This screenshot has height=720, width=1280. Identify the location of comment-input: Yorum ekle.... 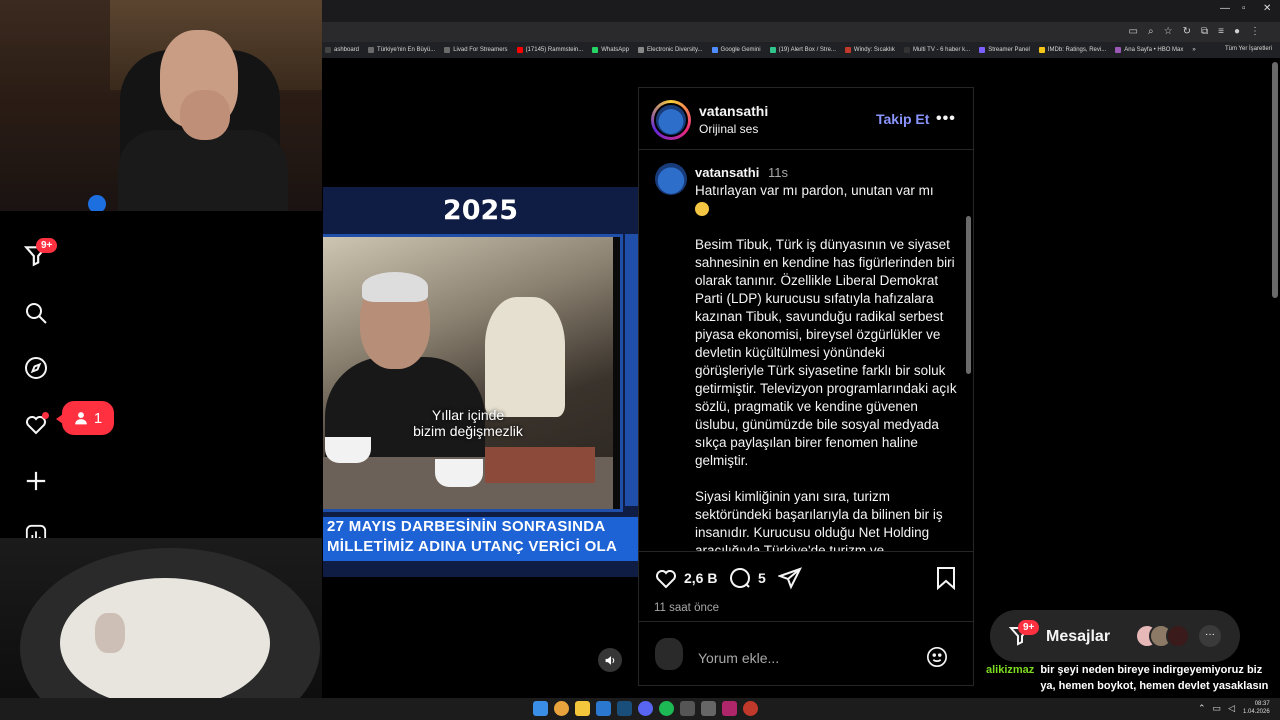
(738, 658).